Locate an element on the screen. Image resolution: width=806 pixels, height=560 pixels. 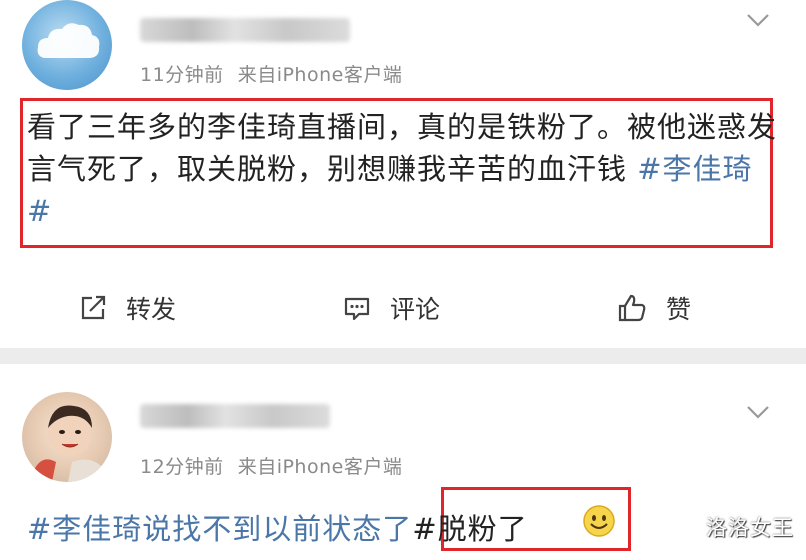
action-bar: 转发 评论 赞 is located at coordinates (403, 308).